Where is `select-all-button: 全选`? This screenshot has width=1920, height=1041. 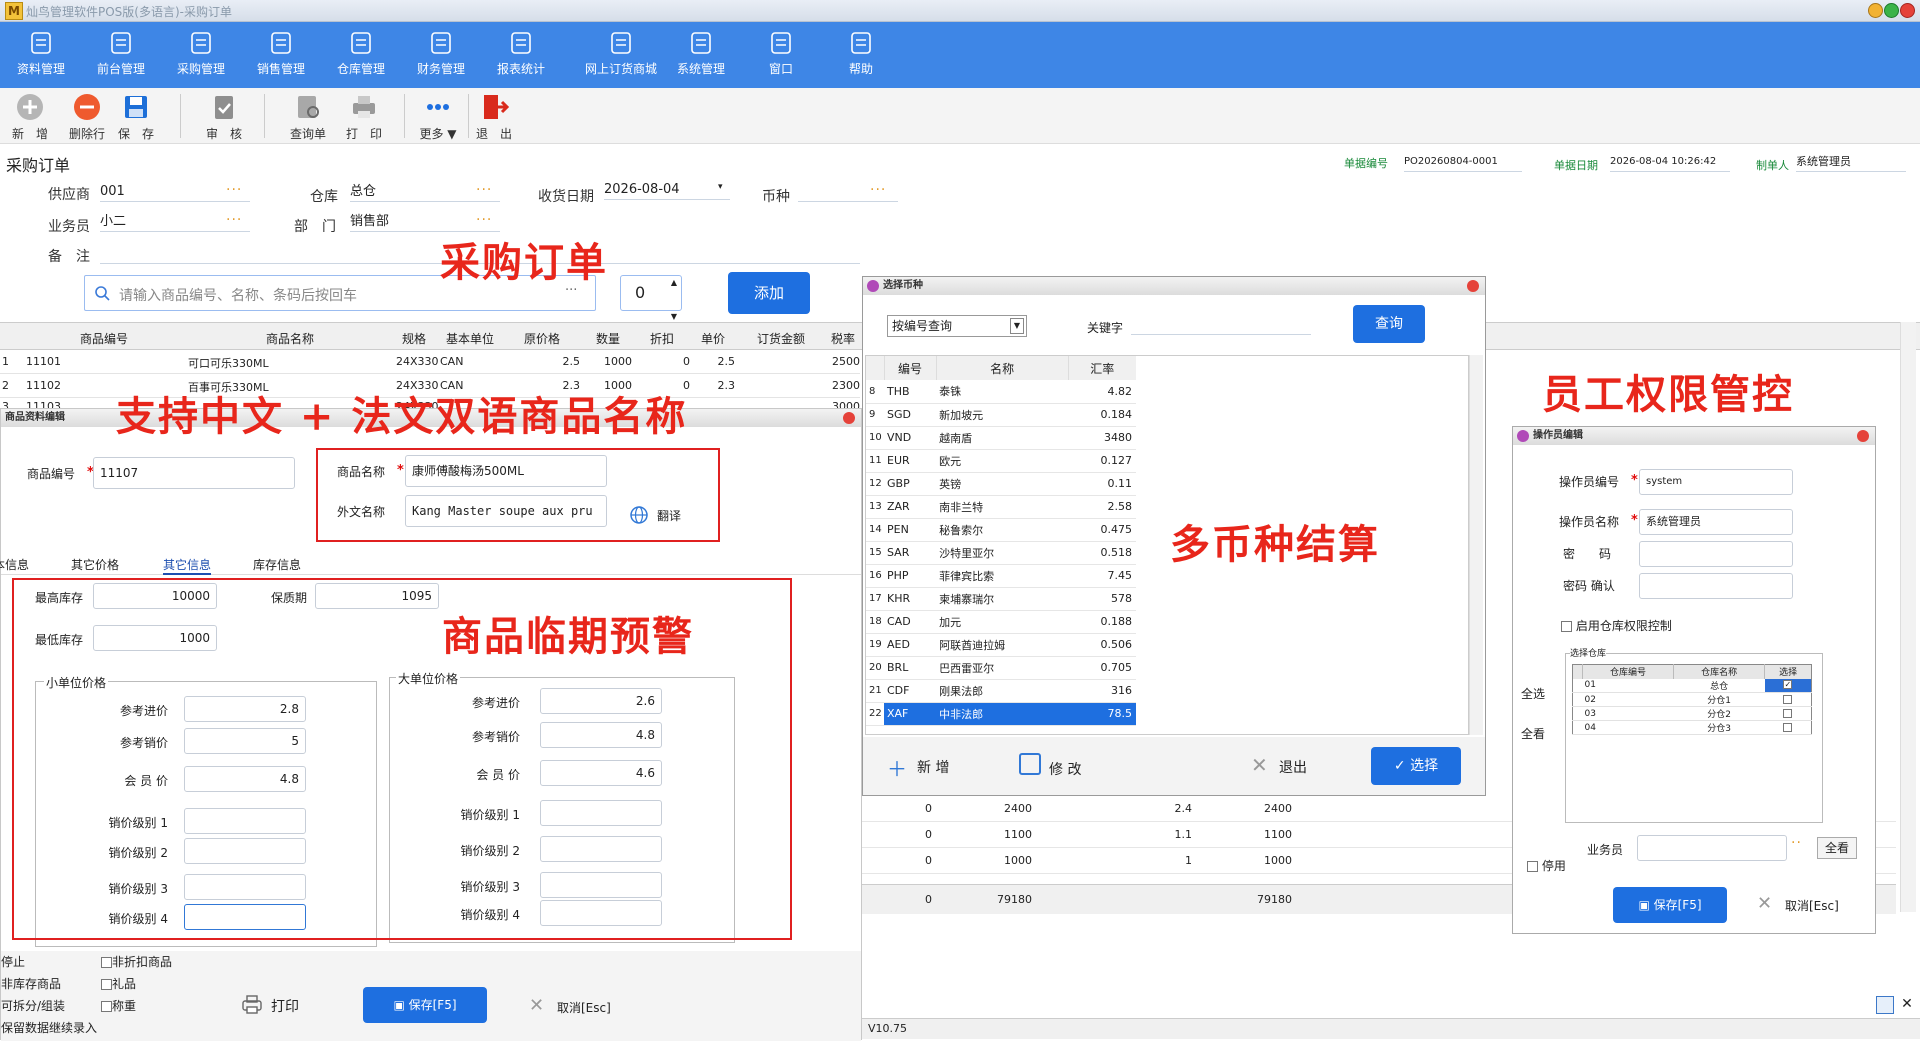 select-all-button: 全选 is located at coordinates (1533, 693).